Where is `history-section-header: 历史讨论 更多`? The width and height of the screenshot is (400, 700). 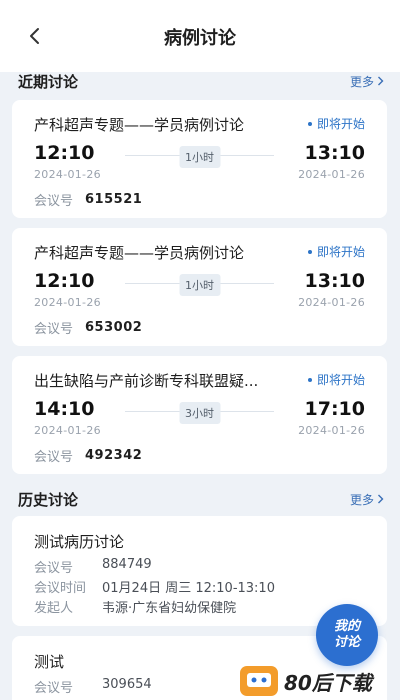
history-section-header: 历史讨论 更多 is located at coordinates (201, 499).